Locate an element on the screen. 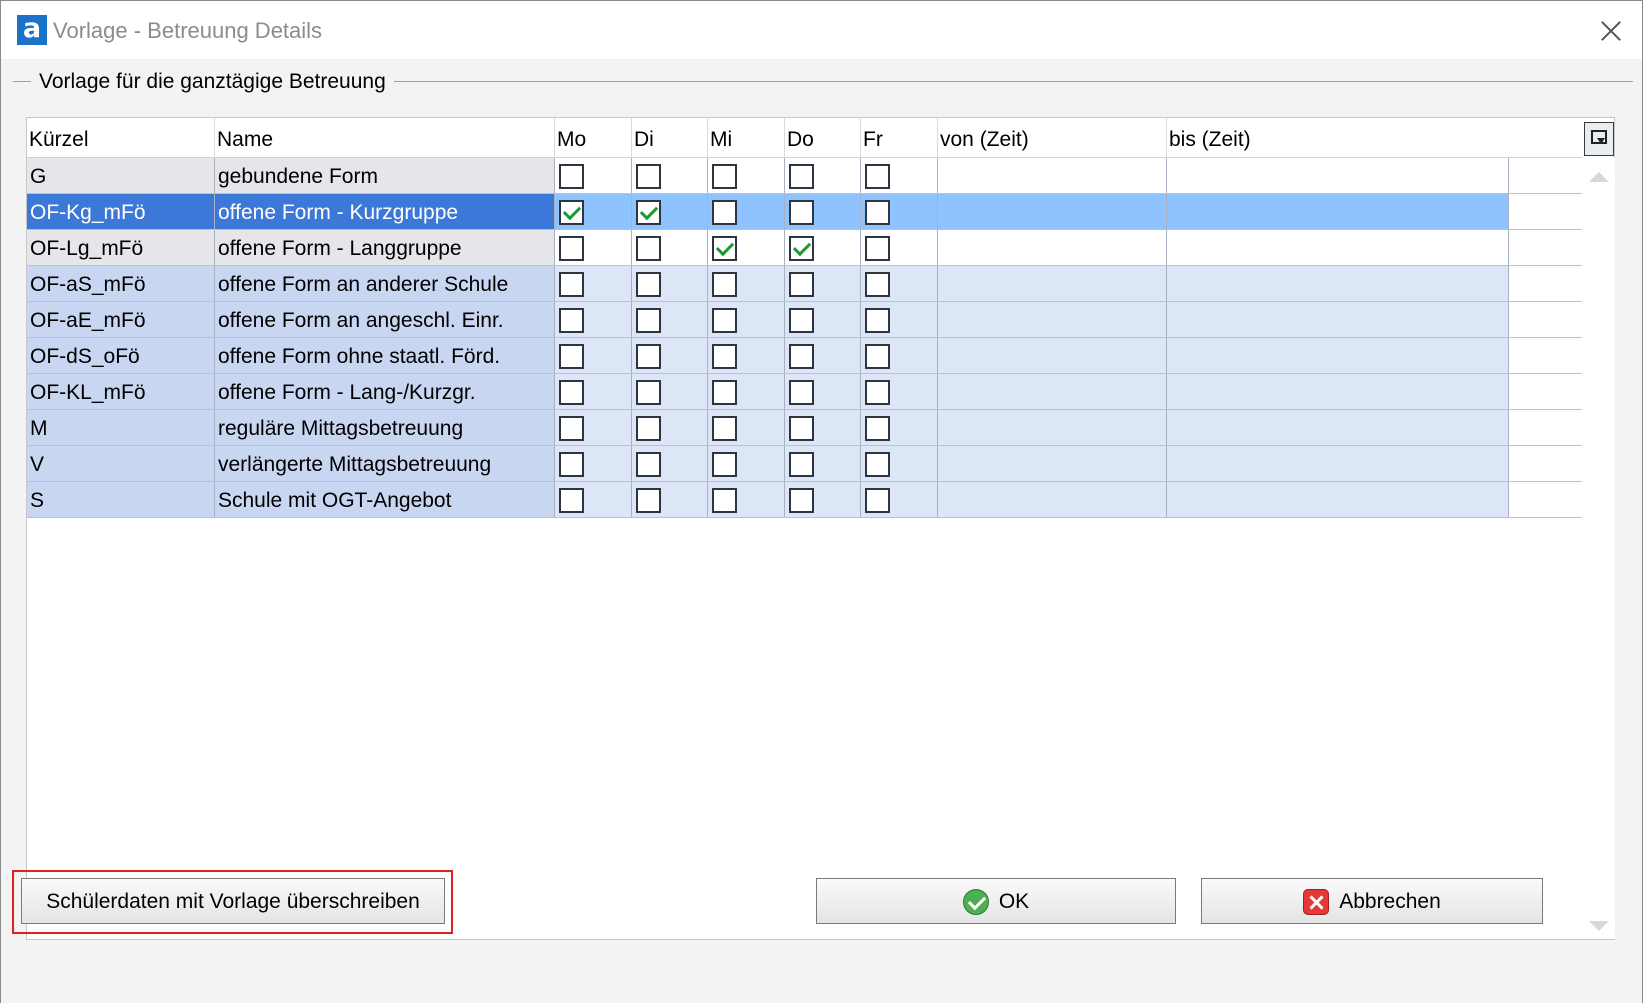 The image size is (1643, 1003). cell-kuerzel: M is located at coordinates (121, 427).